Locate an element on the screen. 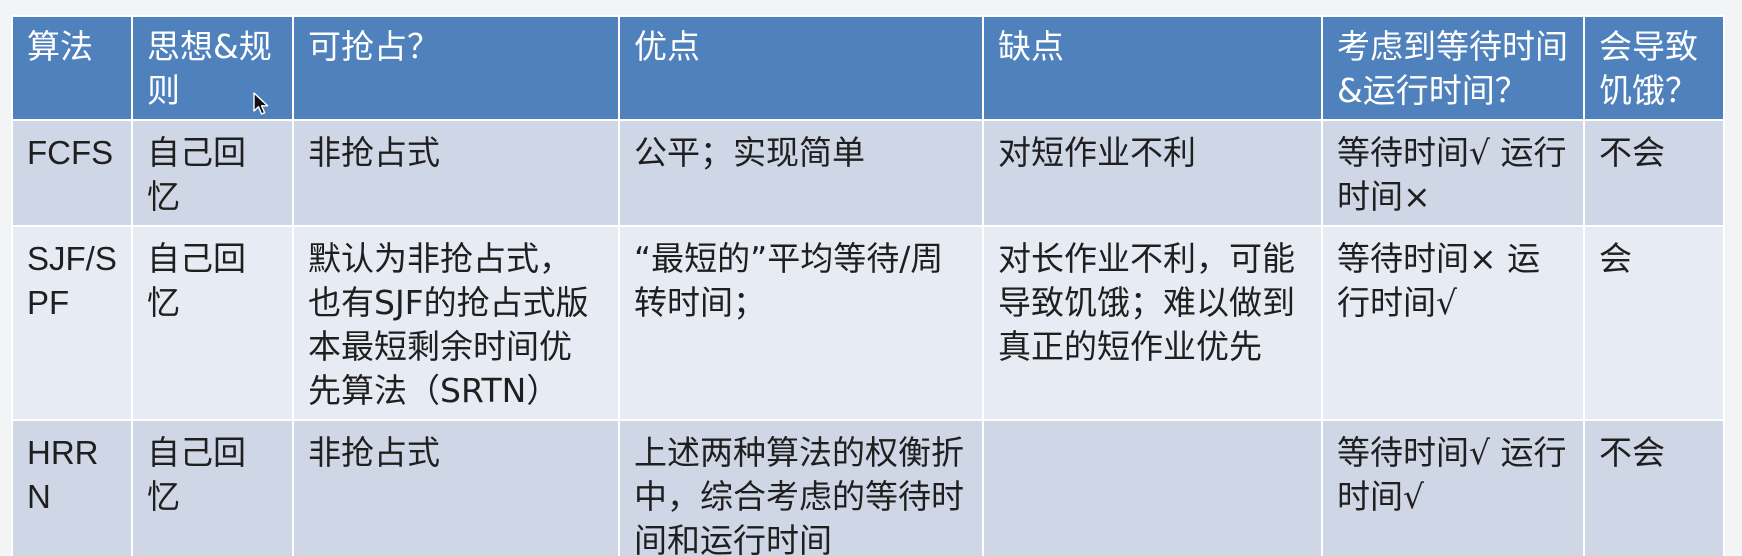  mouse-pointer-icon is located at coordinates (261, 103).